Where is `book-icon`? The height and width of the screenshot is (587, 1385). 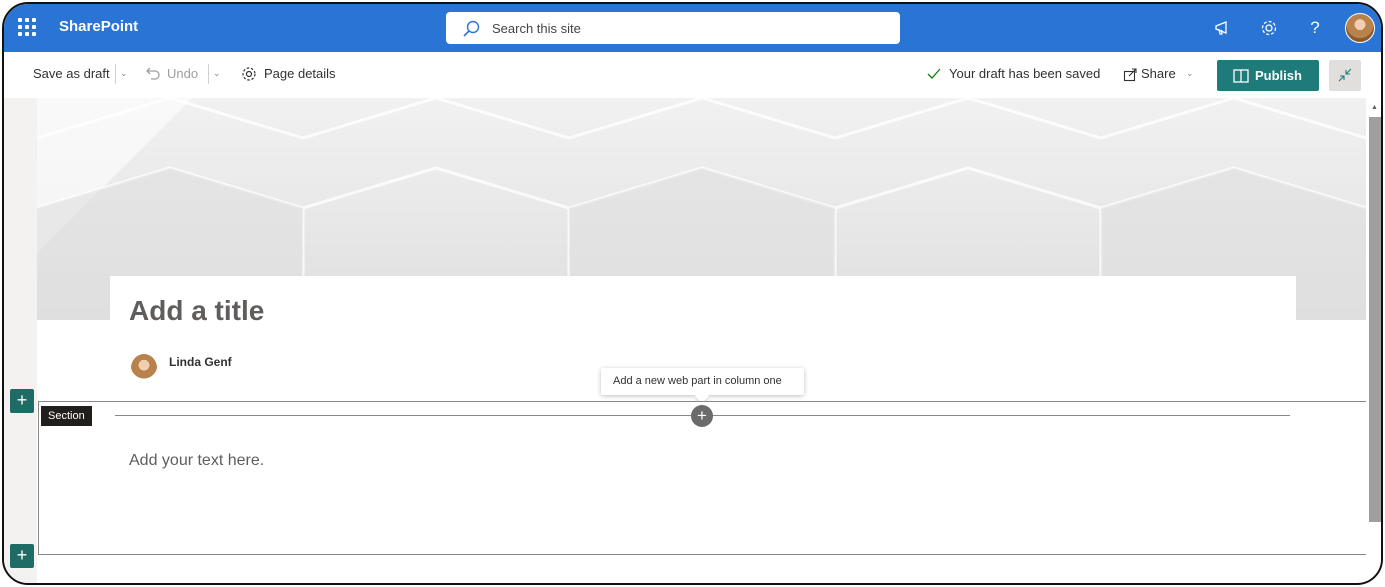
book-icon is located at coordinates (1241, 76).